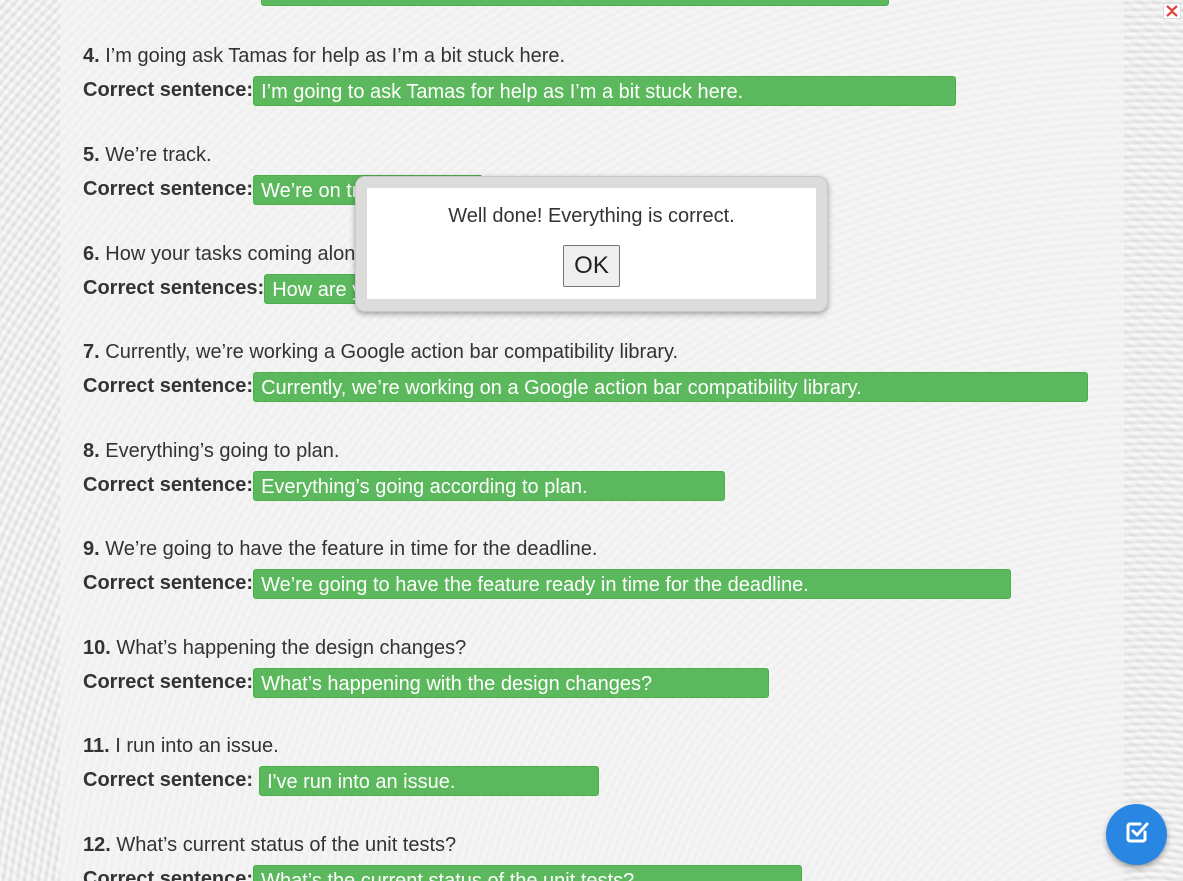 Image resolution: width=1183 pixels, height=881 pixels. What do you see at coordinates (97, 845) in the screenshot?
I see `question-number: 12.` at bounding box center [97, 845].